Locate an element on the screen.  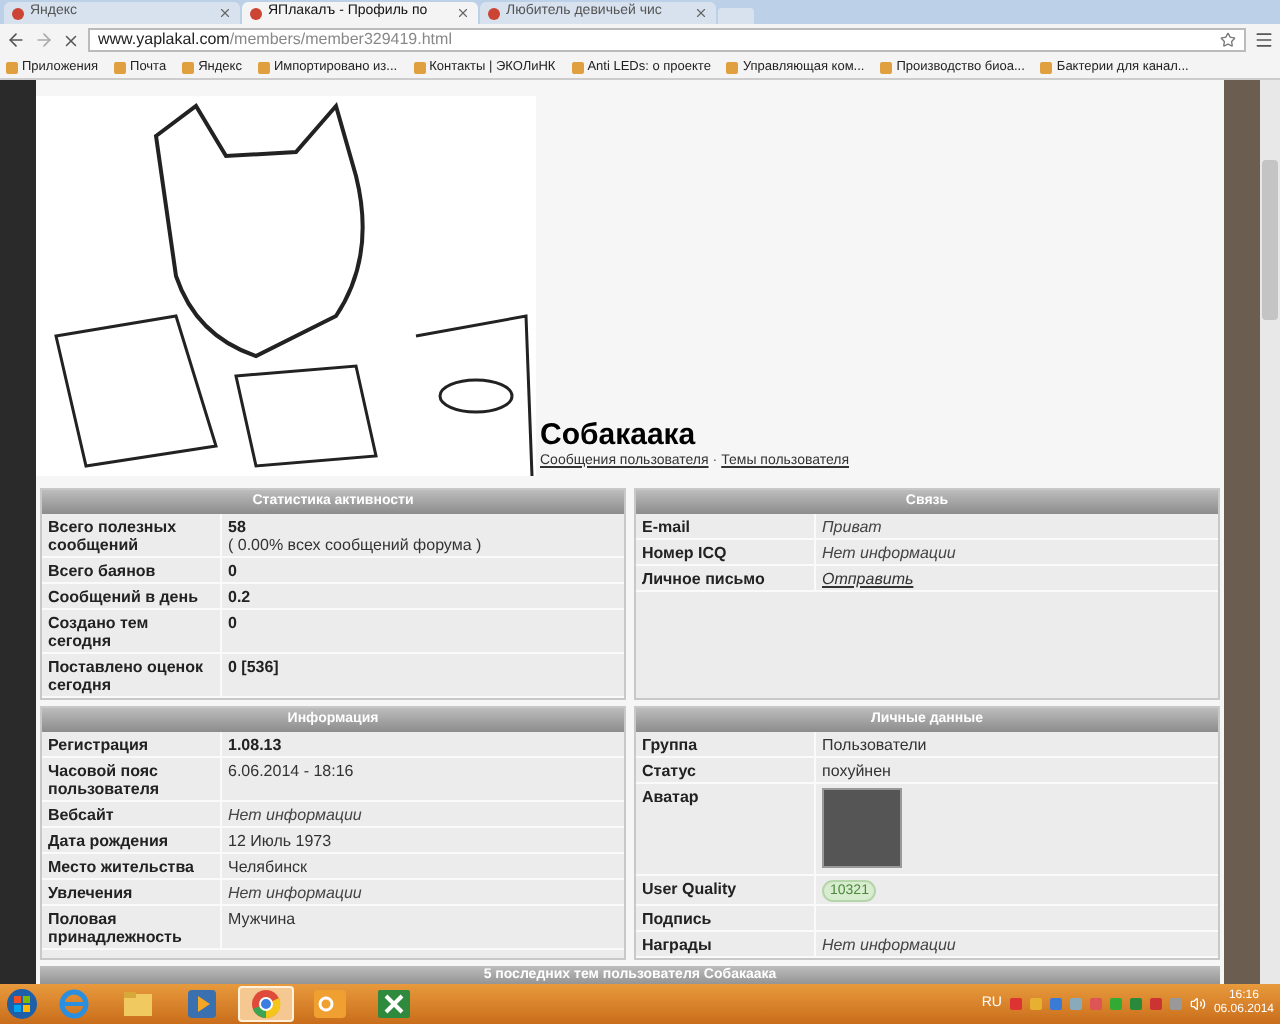
field-label: Место жительства is located at coordinates (121, 866).